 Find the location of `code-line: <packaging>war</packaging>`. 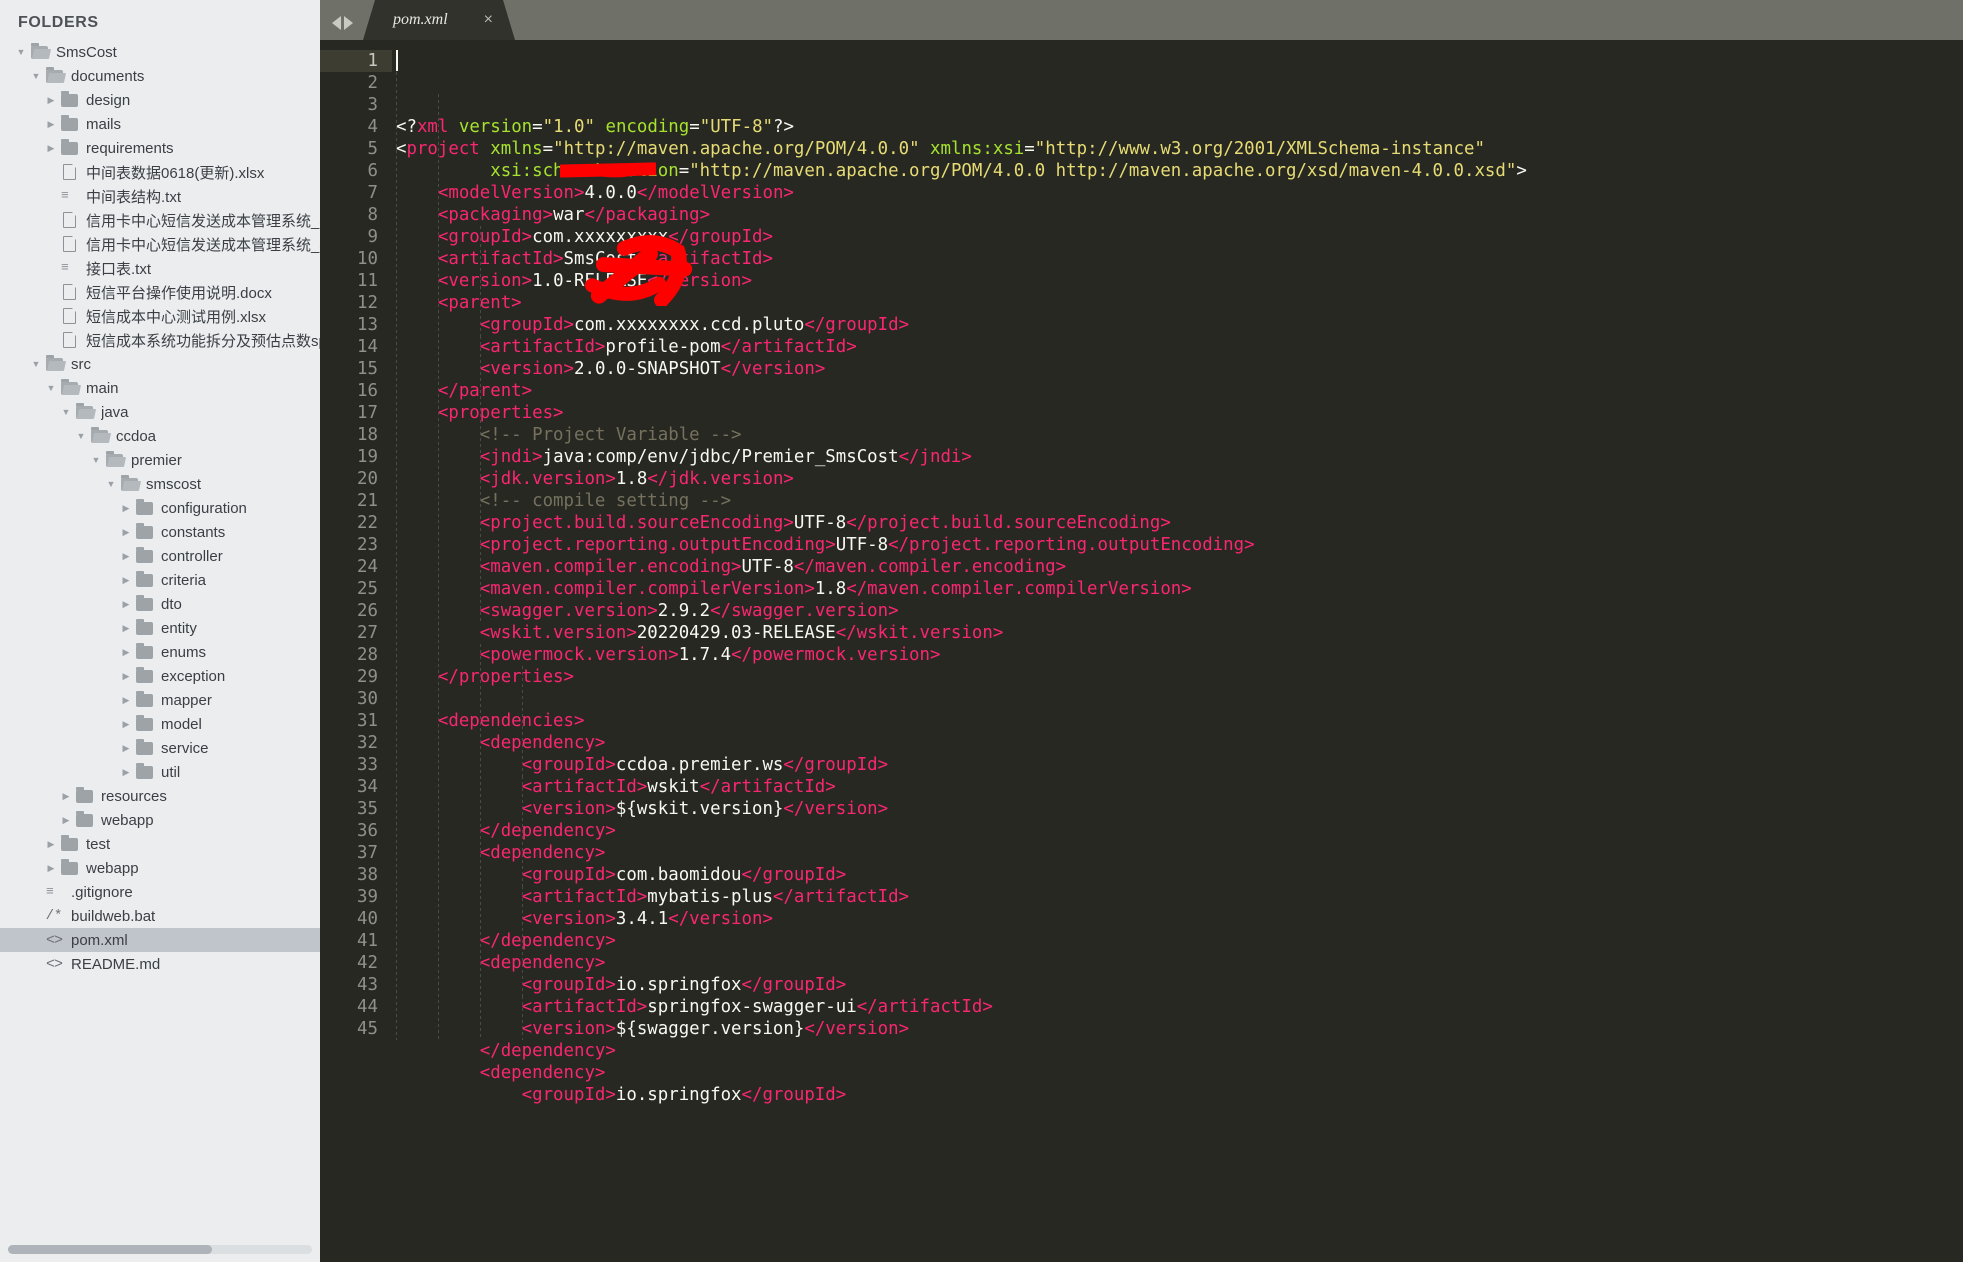

code-line: <packaging>war</packaging> is located at coordinates (1179, 215).